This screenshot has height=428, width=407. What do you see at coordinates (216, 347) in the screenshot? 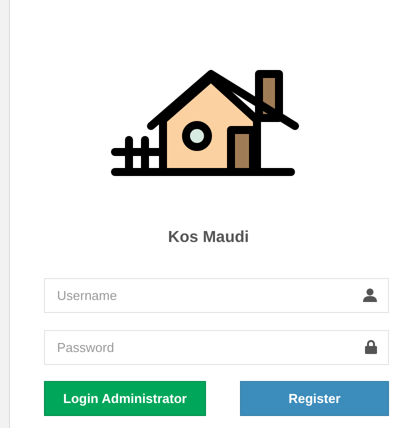
I see `password-field: Password` at bounding box center [216, 347].